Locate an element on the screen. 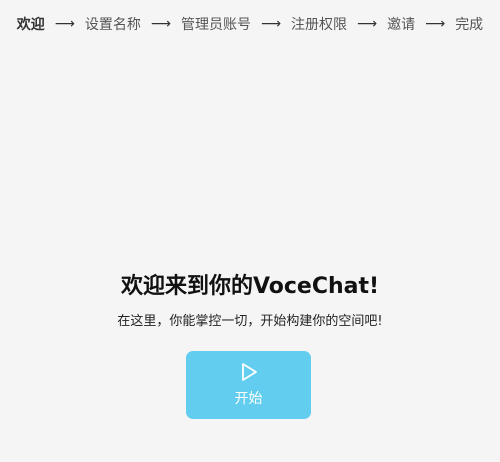 The height and width of the screenshot is (462, 500). start-button-label: 开始 is located at coordinates (248, 398).